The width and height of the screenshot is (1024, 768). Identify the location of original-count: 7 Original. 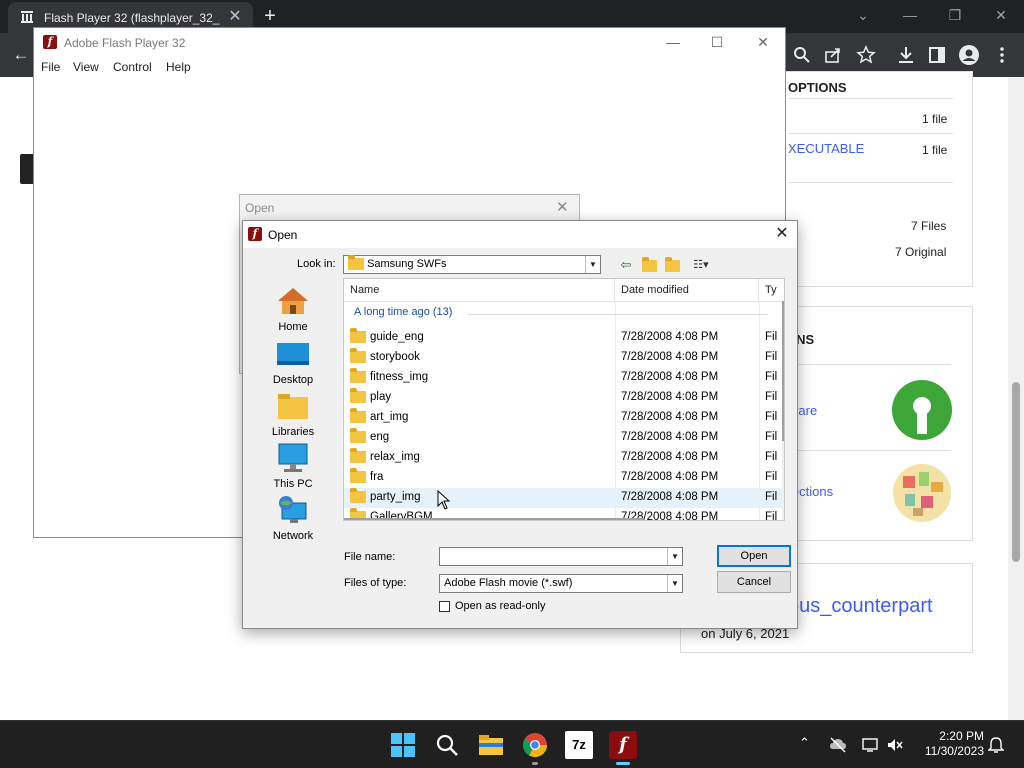
(921, 252).